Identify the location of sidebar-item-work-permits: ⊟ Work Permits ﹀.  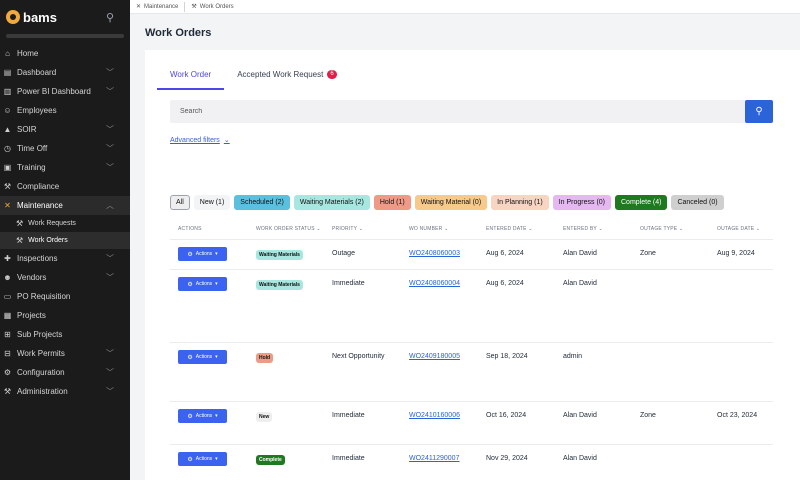
(65, 353).